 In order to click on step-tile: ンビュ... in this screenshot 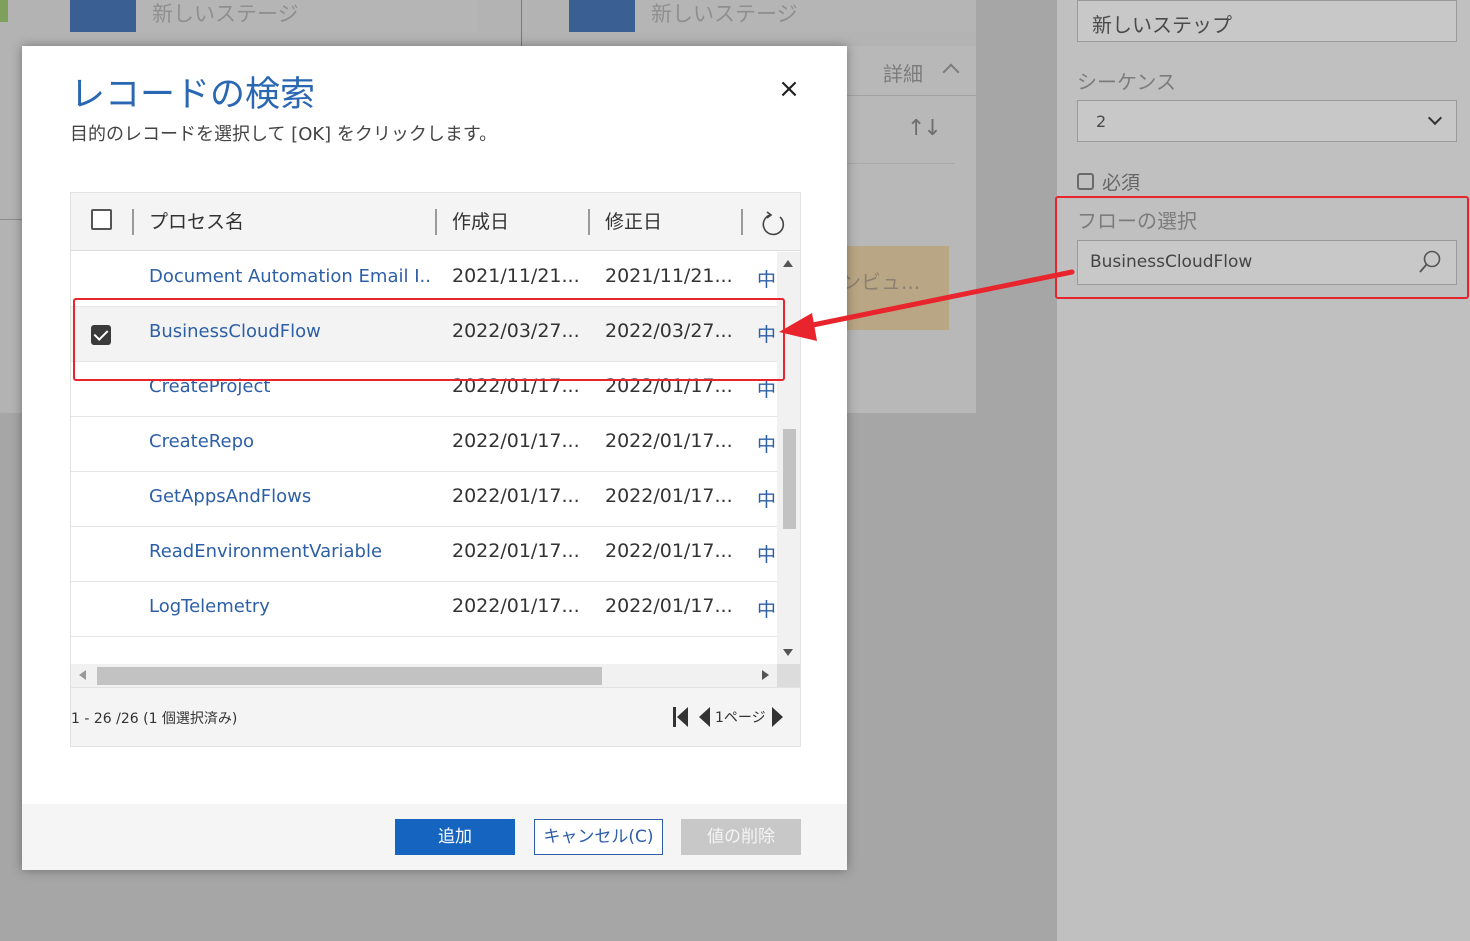, I will do `click(895, 288)`.